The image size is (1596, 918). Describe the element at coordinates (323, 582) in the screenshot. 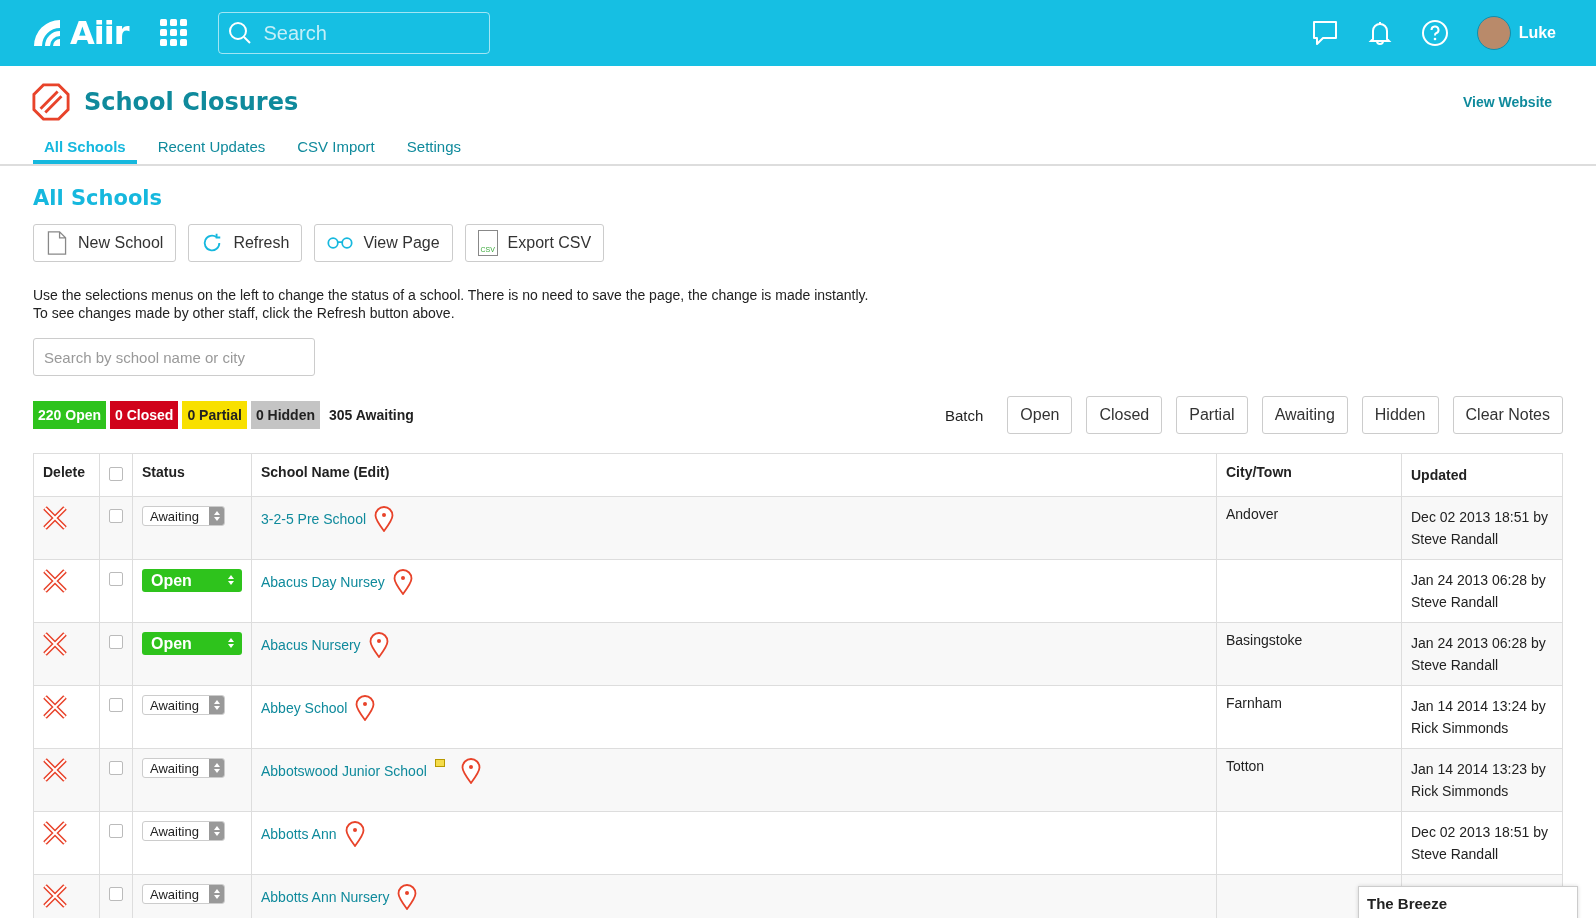

I see `school-link: Abacus Day Nursey` at that location.